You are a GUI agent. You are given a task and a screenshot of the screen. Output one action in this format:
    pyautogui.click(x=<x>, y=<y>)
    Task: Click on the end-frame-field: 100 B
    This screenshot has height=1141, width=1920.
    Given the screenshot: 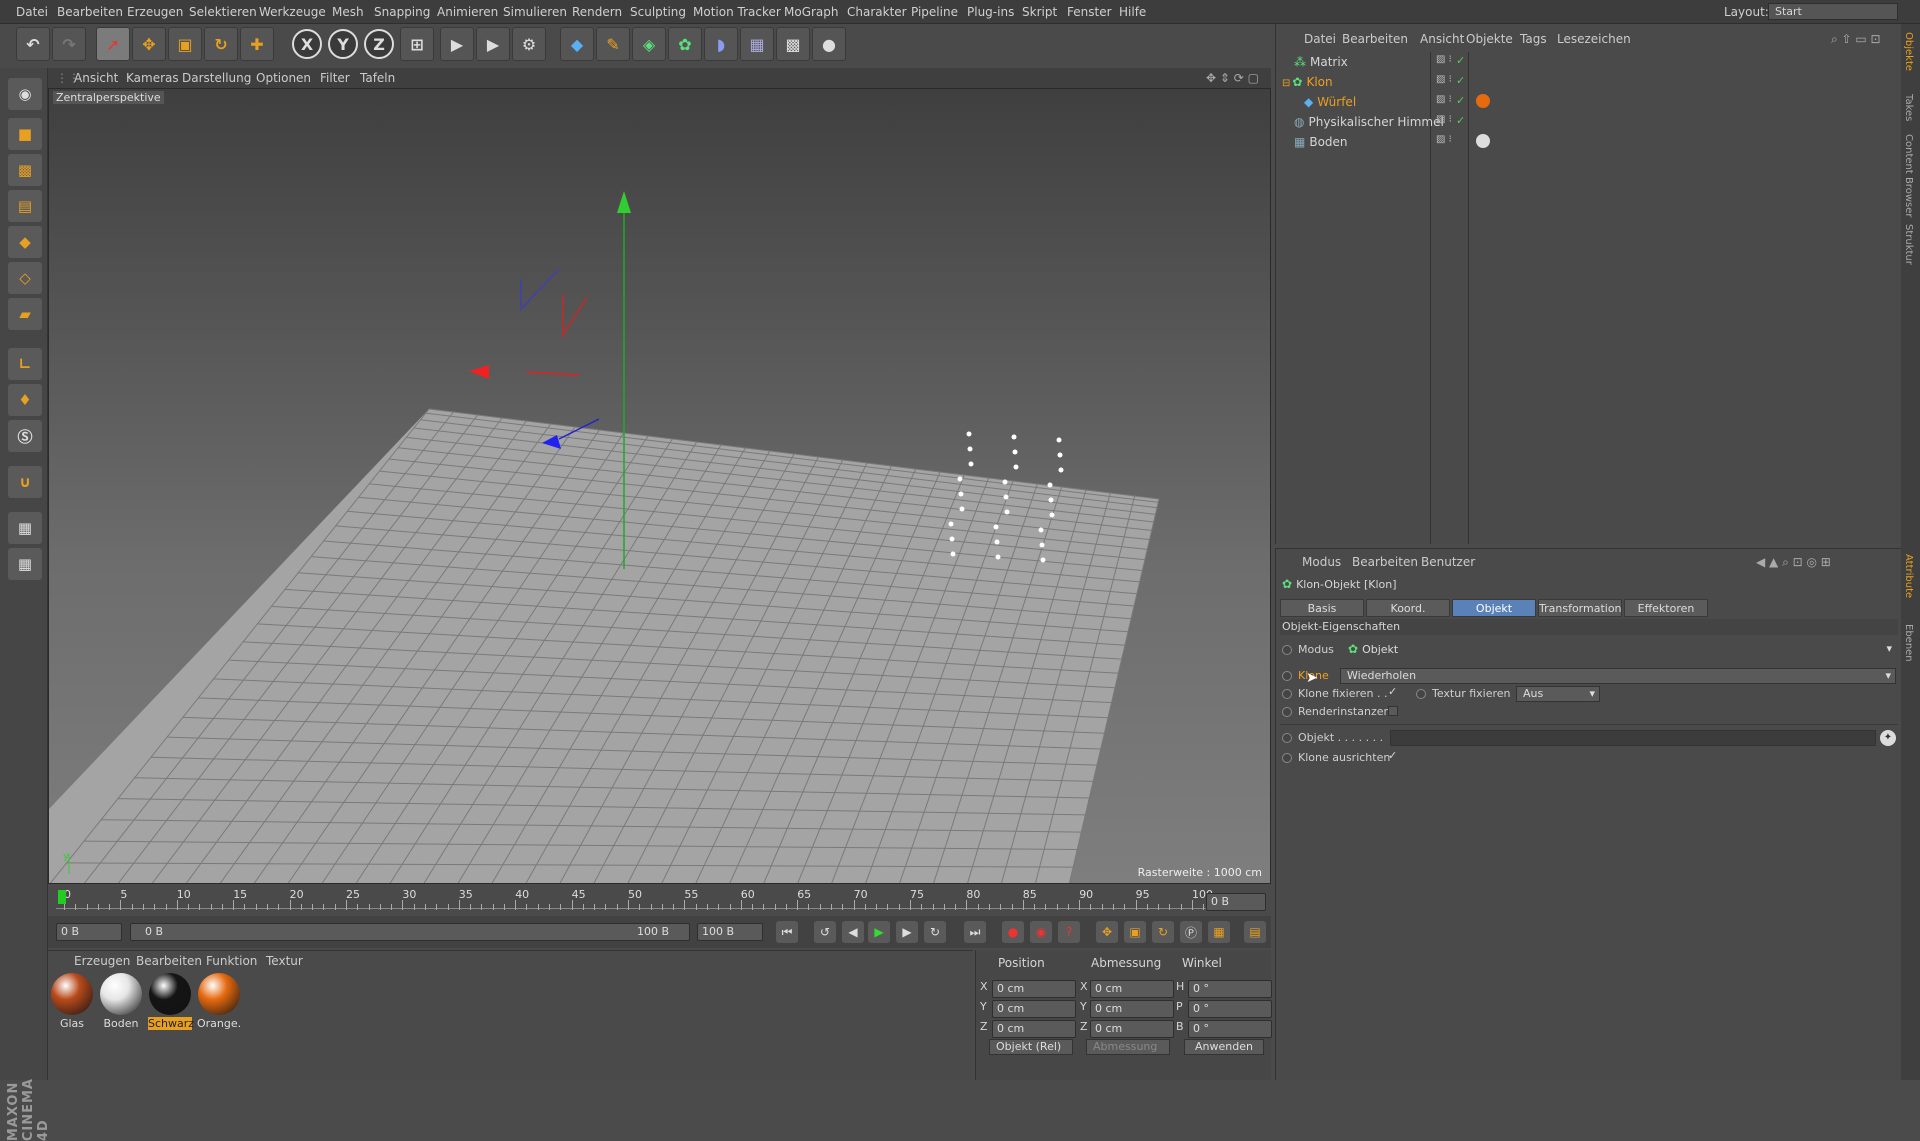 What is the action you would take?
    pyautogui.click(x=730, y=932)
    